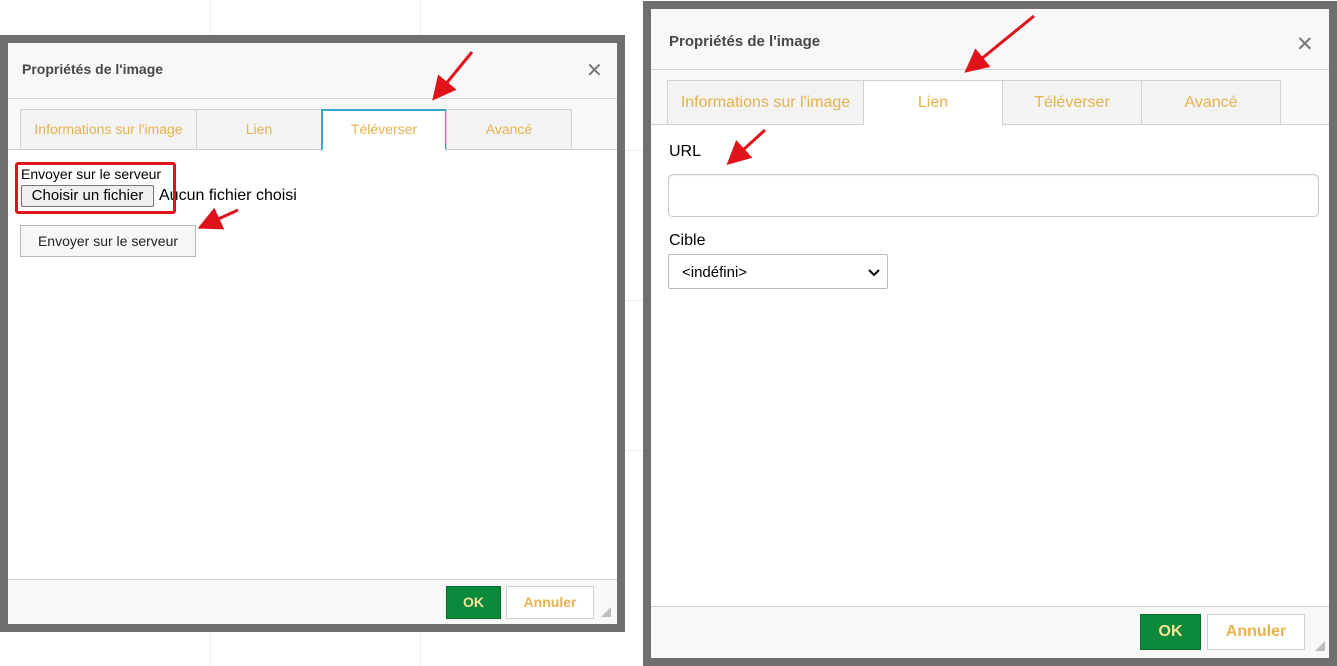  What do you see at coordinates (874, 273) in the screenshot?
I see `chevron-down-icon` at bounding box center [874, 273].